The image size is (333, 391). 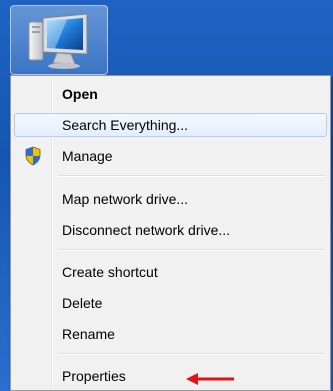 What do you see at coordinates (80, 94) in the screenshot?
I see `menu-item-label: Open` at bounding box center [80, 94].